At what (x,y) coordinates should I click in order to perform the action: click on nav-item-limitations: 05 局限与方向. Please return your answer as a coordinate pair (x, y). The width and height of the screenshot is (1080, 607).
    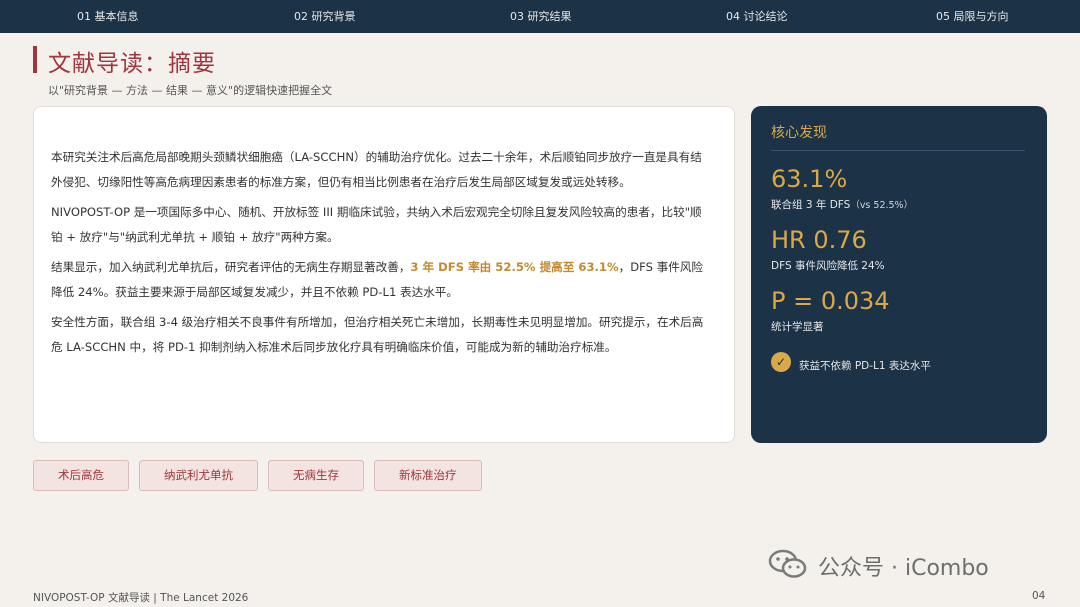
    Looking at the image, I should click on (972, 16).